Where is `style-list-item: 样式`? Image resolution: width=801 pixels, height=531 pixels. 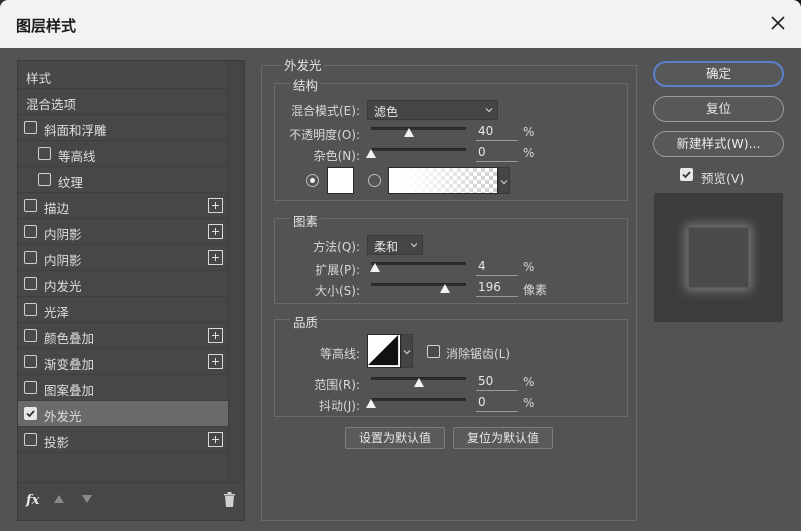
style-list-item: 样式 is located at coordinates (123, 76).